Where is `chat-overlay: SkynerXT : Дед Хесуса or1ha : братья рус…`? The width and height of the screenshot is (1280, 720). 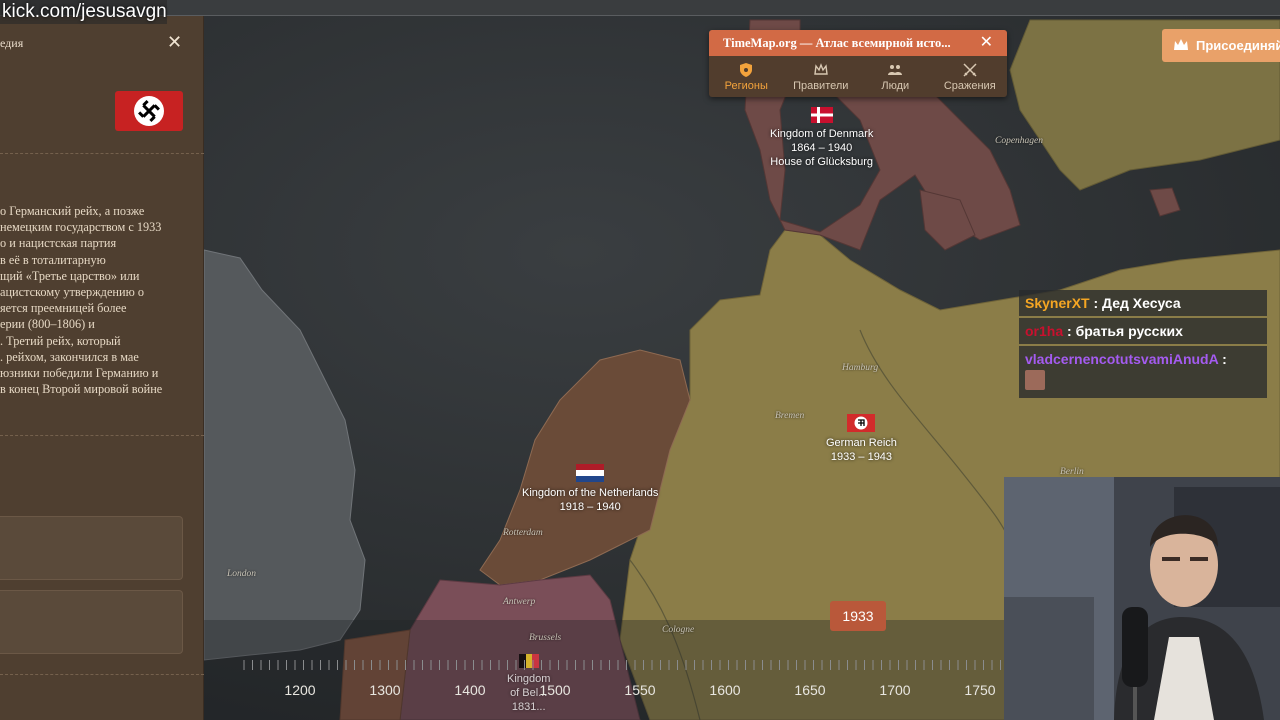
chat-overlay: SkynerXT : Дед Хесуса or1ha : братья рус… is located at coordinates (1143, 345).